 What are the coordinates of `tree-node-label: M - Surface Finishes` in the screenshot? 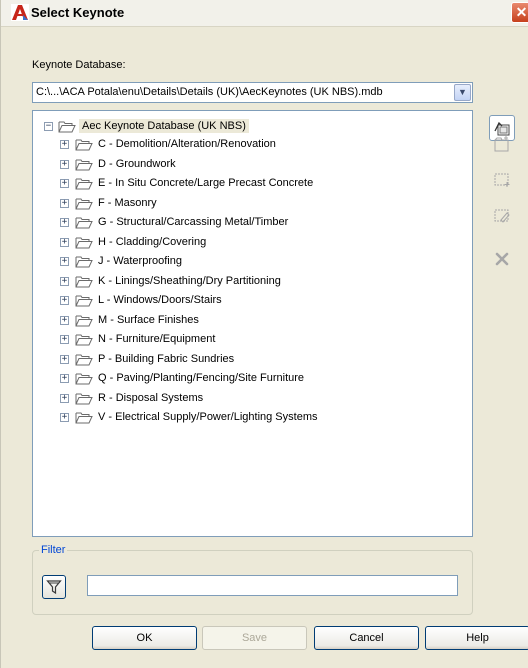 It's located at (148, 320).